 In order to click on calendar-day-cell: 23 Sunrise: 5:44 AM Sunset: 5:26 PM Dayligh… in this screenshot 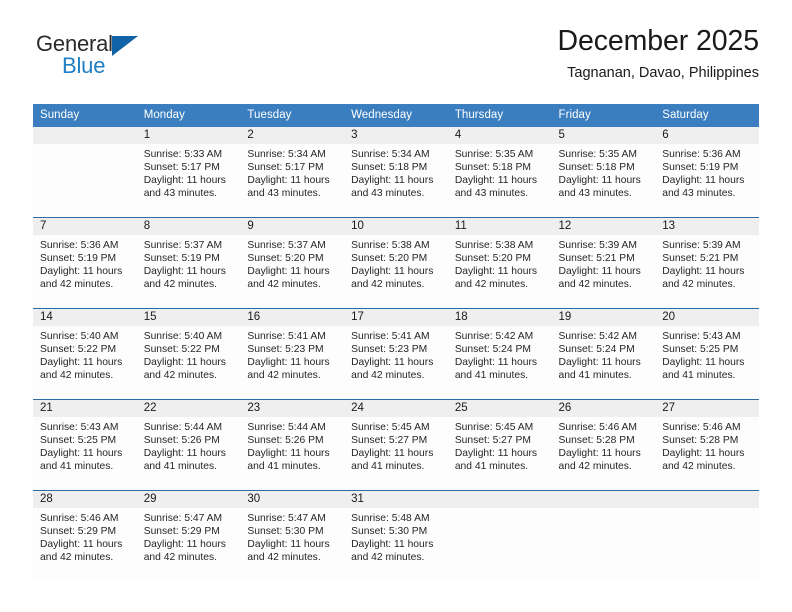, I will do `click(292, 445)`.